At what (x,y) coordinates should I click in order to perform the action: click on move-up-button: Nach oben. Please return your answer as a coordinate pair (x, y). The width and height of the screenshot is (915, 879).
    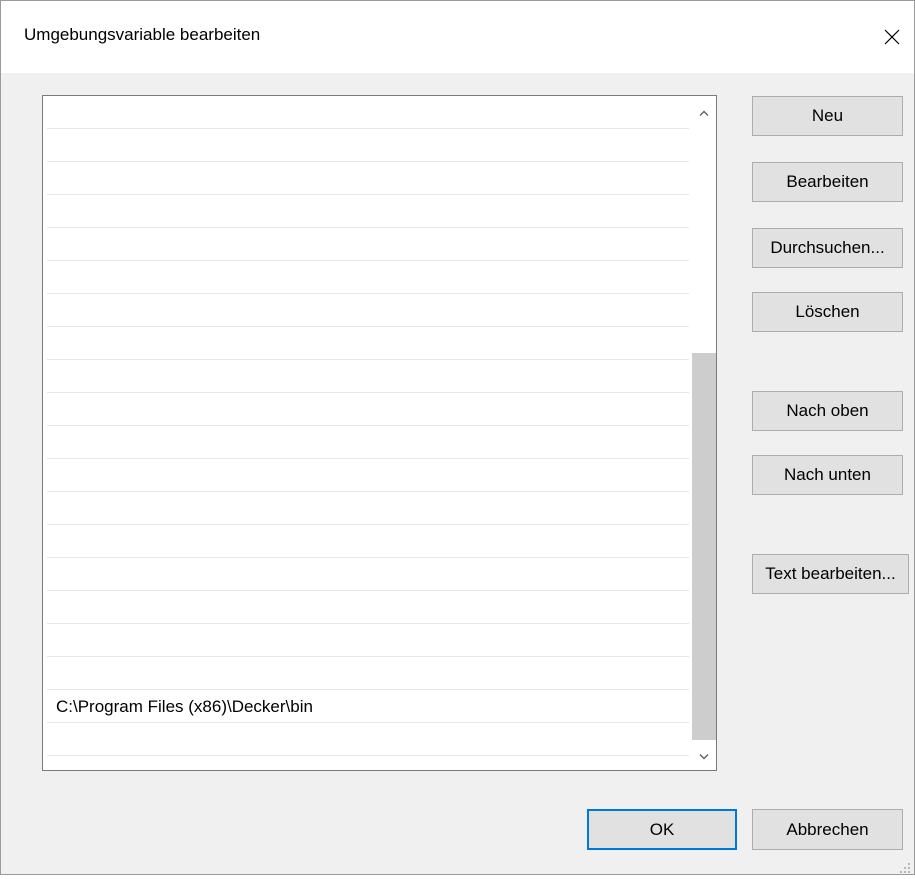
    Looking at the image, I should click on (827, 411).